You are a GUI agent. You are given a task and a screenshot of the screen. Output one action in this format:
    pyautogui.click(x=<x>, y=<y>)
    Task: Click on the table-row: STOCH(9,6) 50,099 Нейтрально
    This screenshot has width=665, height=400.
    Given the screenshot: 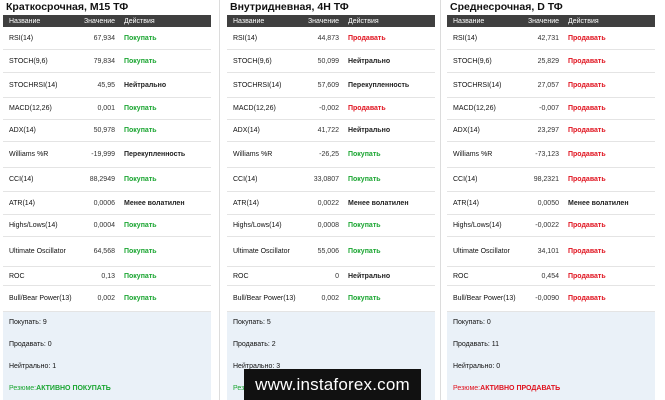 What is the action you would take?
    pyautogui.click(x=331, y=61)
    